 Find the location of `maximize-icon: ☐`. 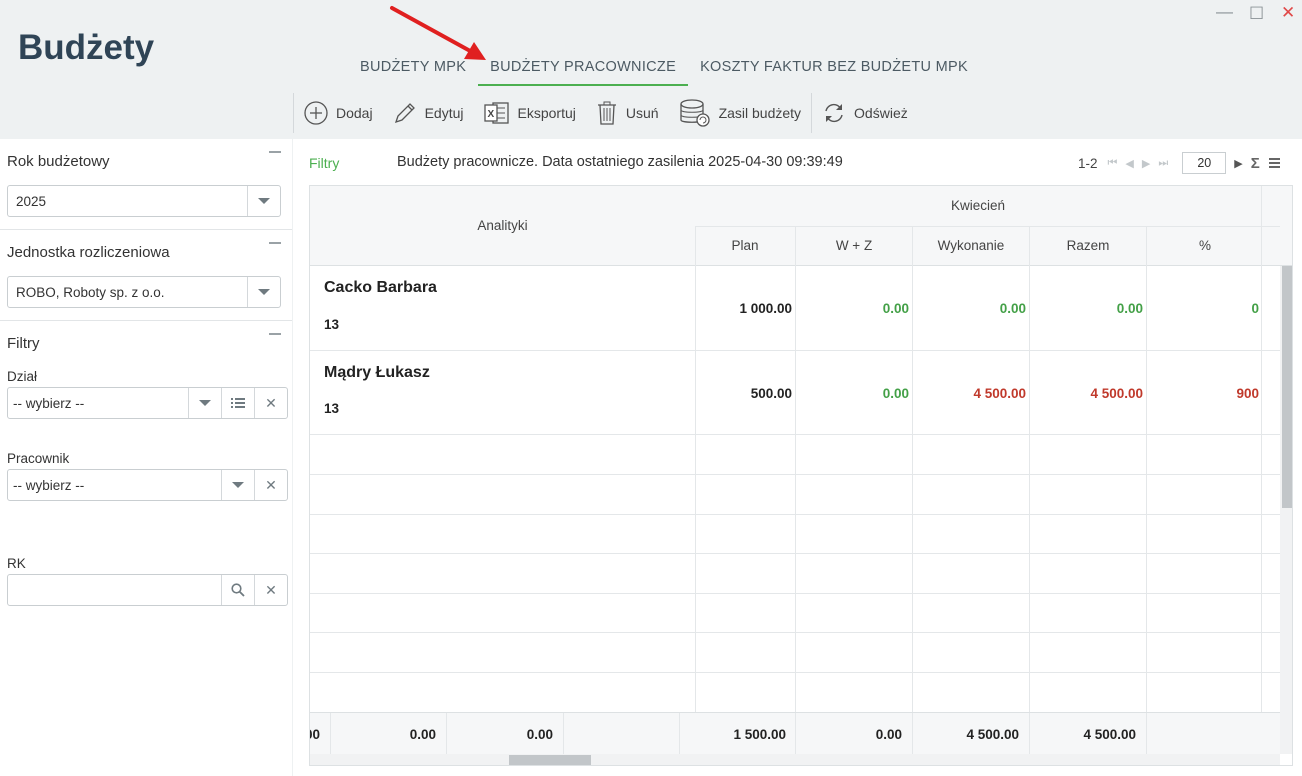

maximize-icon: ☐ is located at coordinates (1256, 14).